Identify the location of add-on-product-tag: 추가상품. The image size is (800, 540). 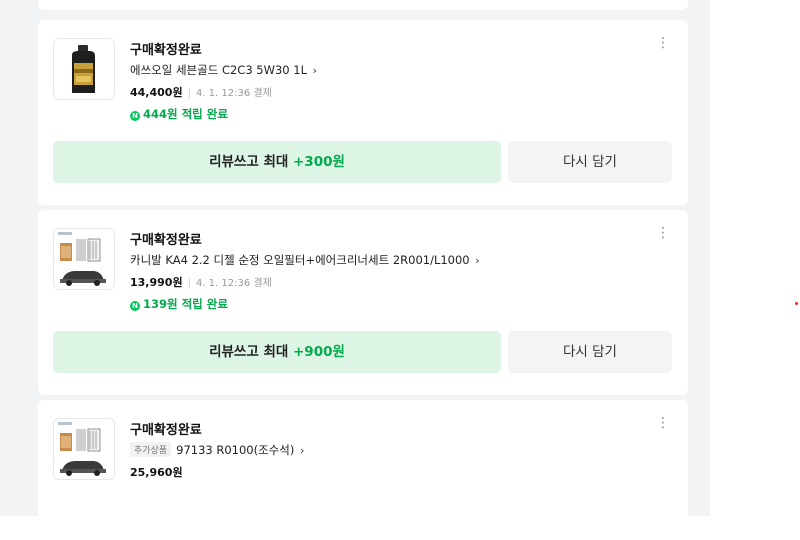
(151, 449).